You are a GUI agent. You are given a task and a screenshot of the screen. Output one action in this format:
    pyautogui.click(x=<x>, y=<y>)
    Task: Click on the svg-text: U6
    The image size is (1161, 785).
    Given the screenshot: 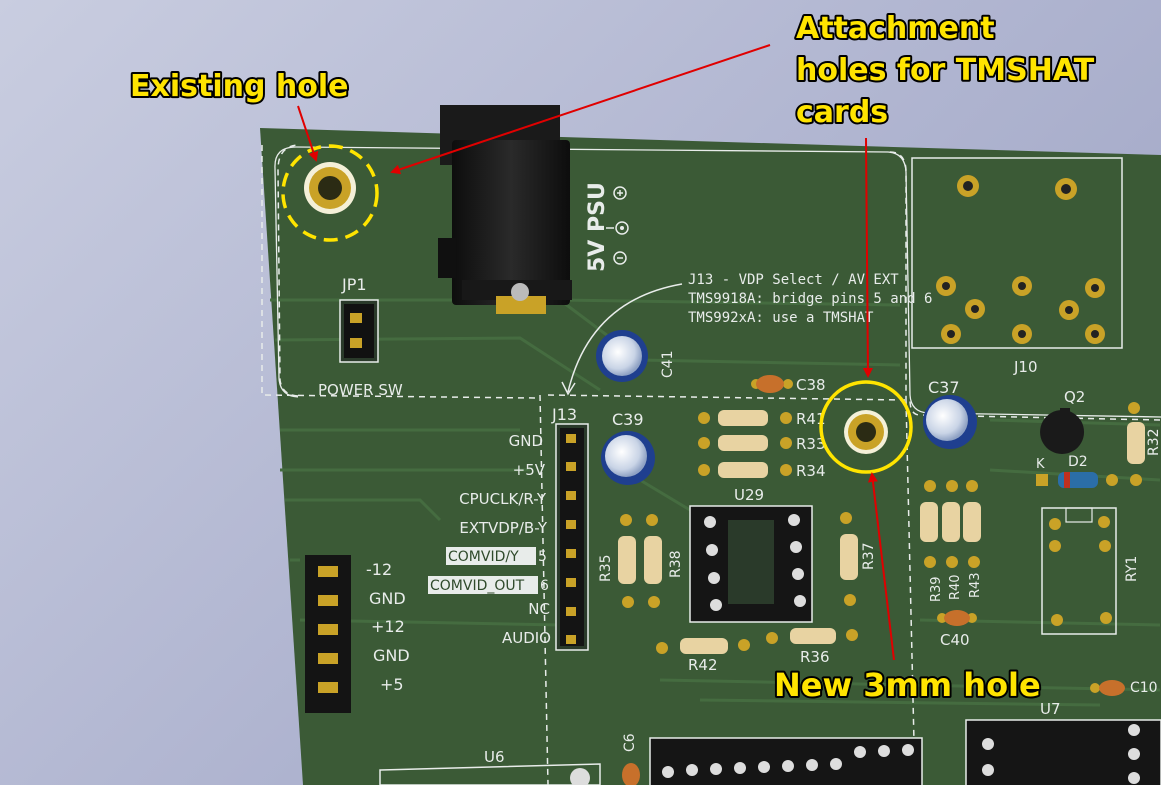 What is the action you would take?
    pyautogui.click(x=494, y=757)
    